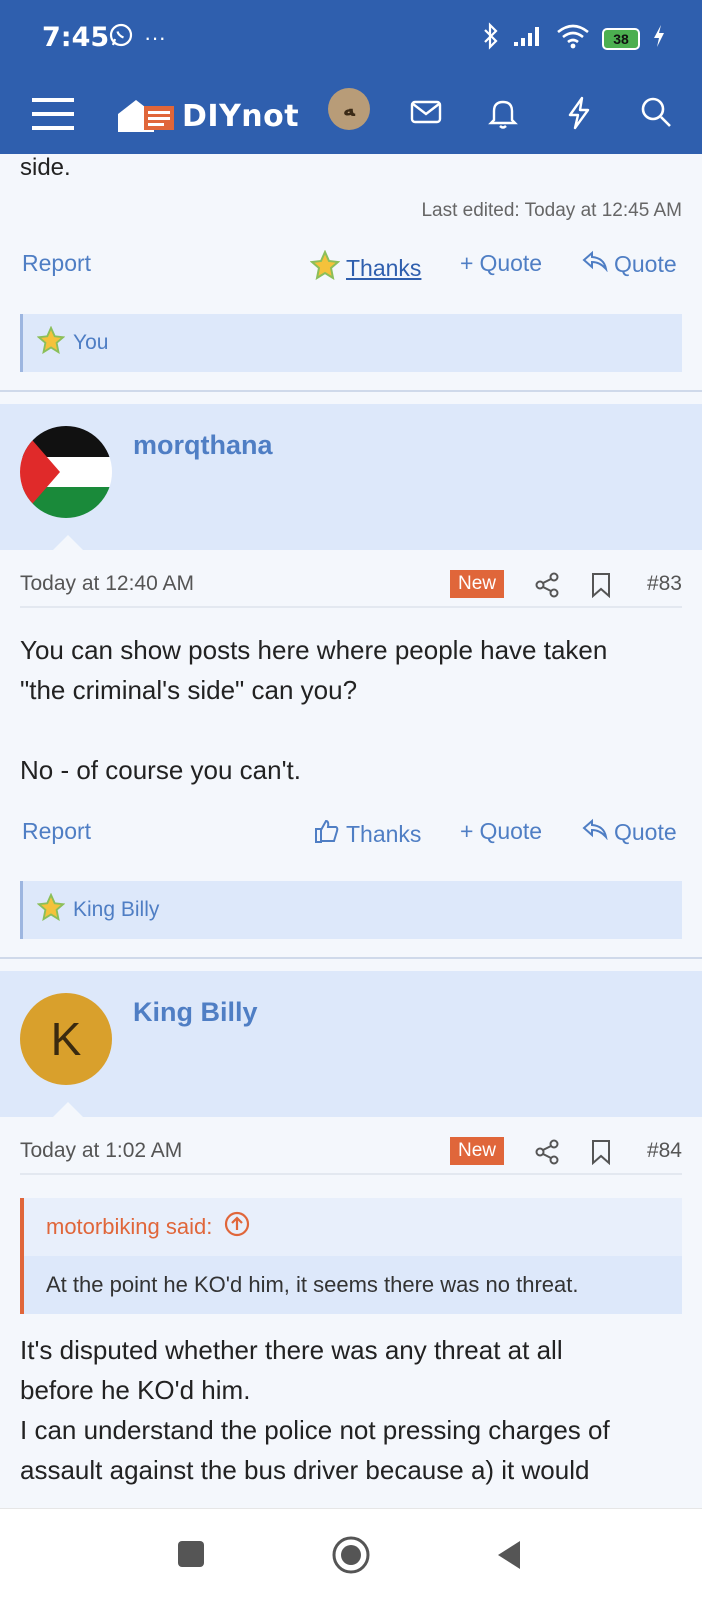 This screenshot has width=702, height=1600. What do you see at coordinates (503, 115) in the screenshot?
I see `bell-icon` at bounding box center [503, 115].